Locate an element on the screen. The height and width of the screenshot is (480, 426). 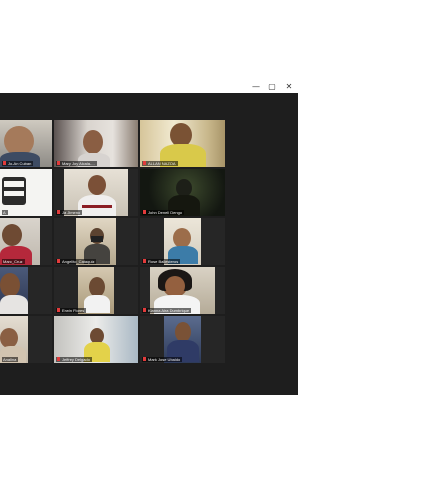
participant-name: Mark Jose Ubaldo is located at coordinates (162, 359).